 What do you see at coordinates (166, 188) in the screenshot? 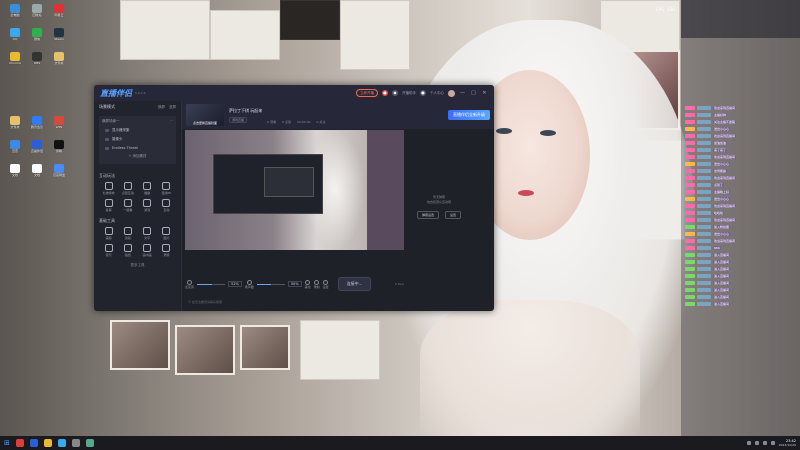
I see `interact-tool: 连线PK` at bounding box center [166, 188].